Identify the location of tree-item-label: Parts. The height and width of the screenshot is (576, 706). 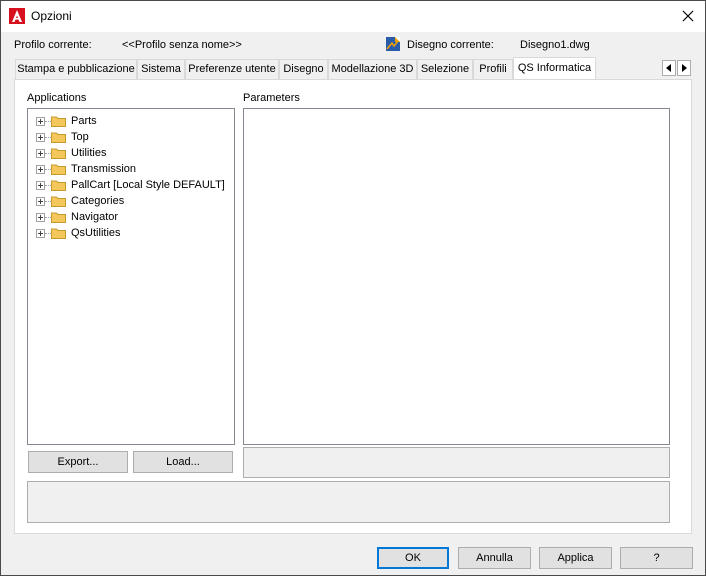
(84, 121).